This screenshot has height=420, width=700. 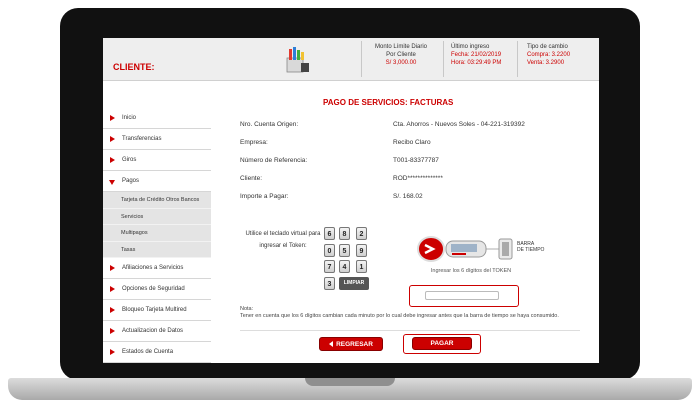 What do you see at coordinates (416, 160) in the screenshot?
I see `field-value: T001-83377787` at bounding box center [416, 160].